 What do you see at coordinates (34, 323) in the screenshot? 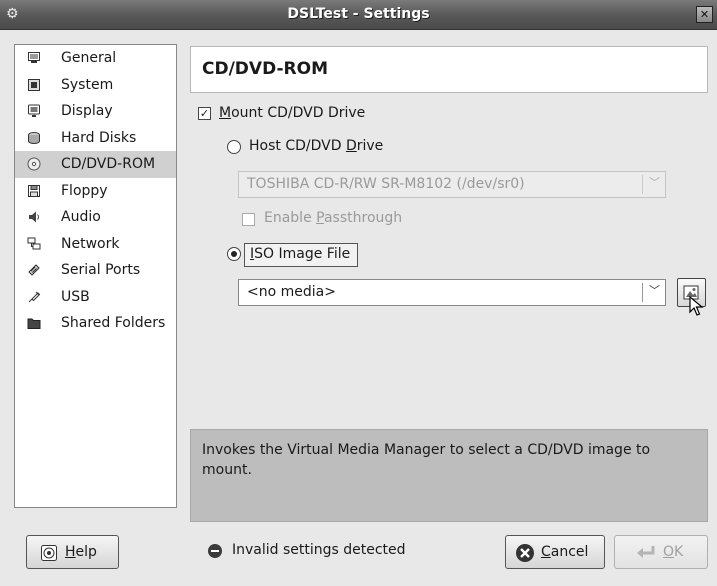
I see `folder-icon` at bounding box center [34, 323].